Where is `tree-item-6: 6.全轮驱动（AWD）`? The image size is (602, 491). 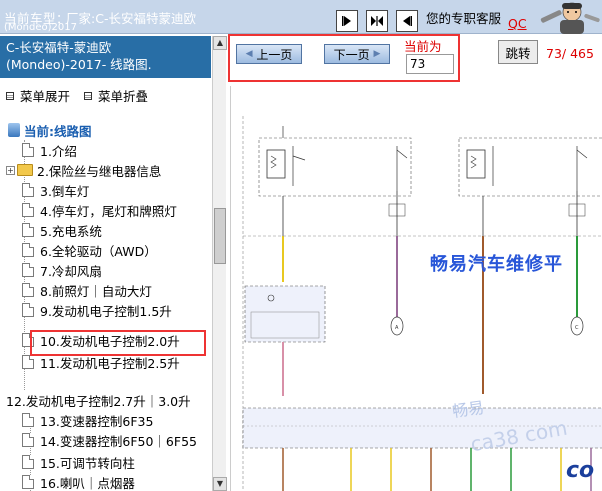 tree-item-6: 6.全轮驱动（AWD） is located at coordinates (89, 250).